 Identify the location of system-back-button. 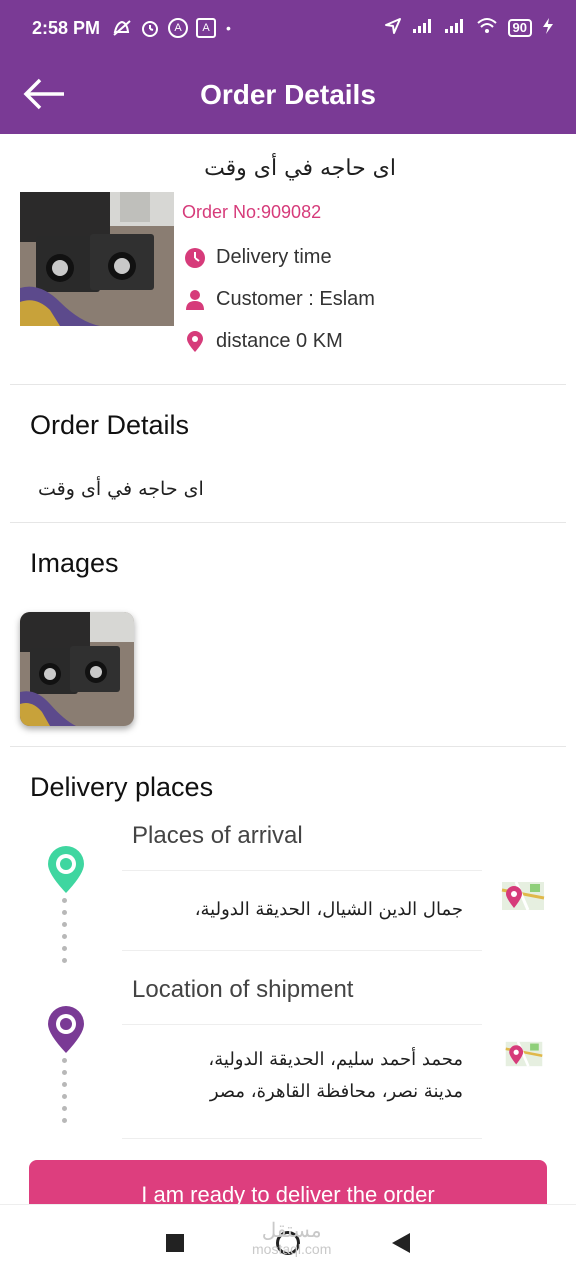
(401, 1242).